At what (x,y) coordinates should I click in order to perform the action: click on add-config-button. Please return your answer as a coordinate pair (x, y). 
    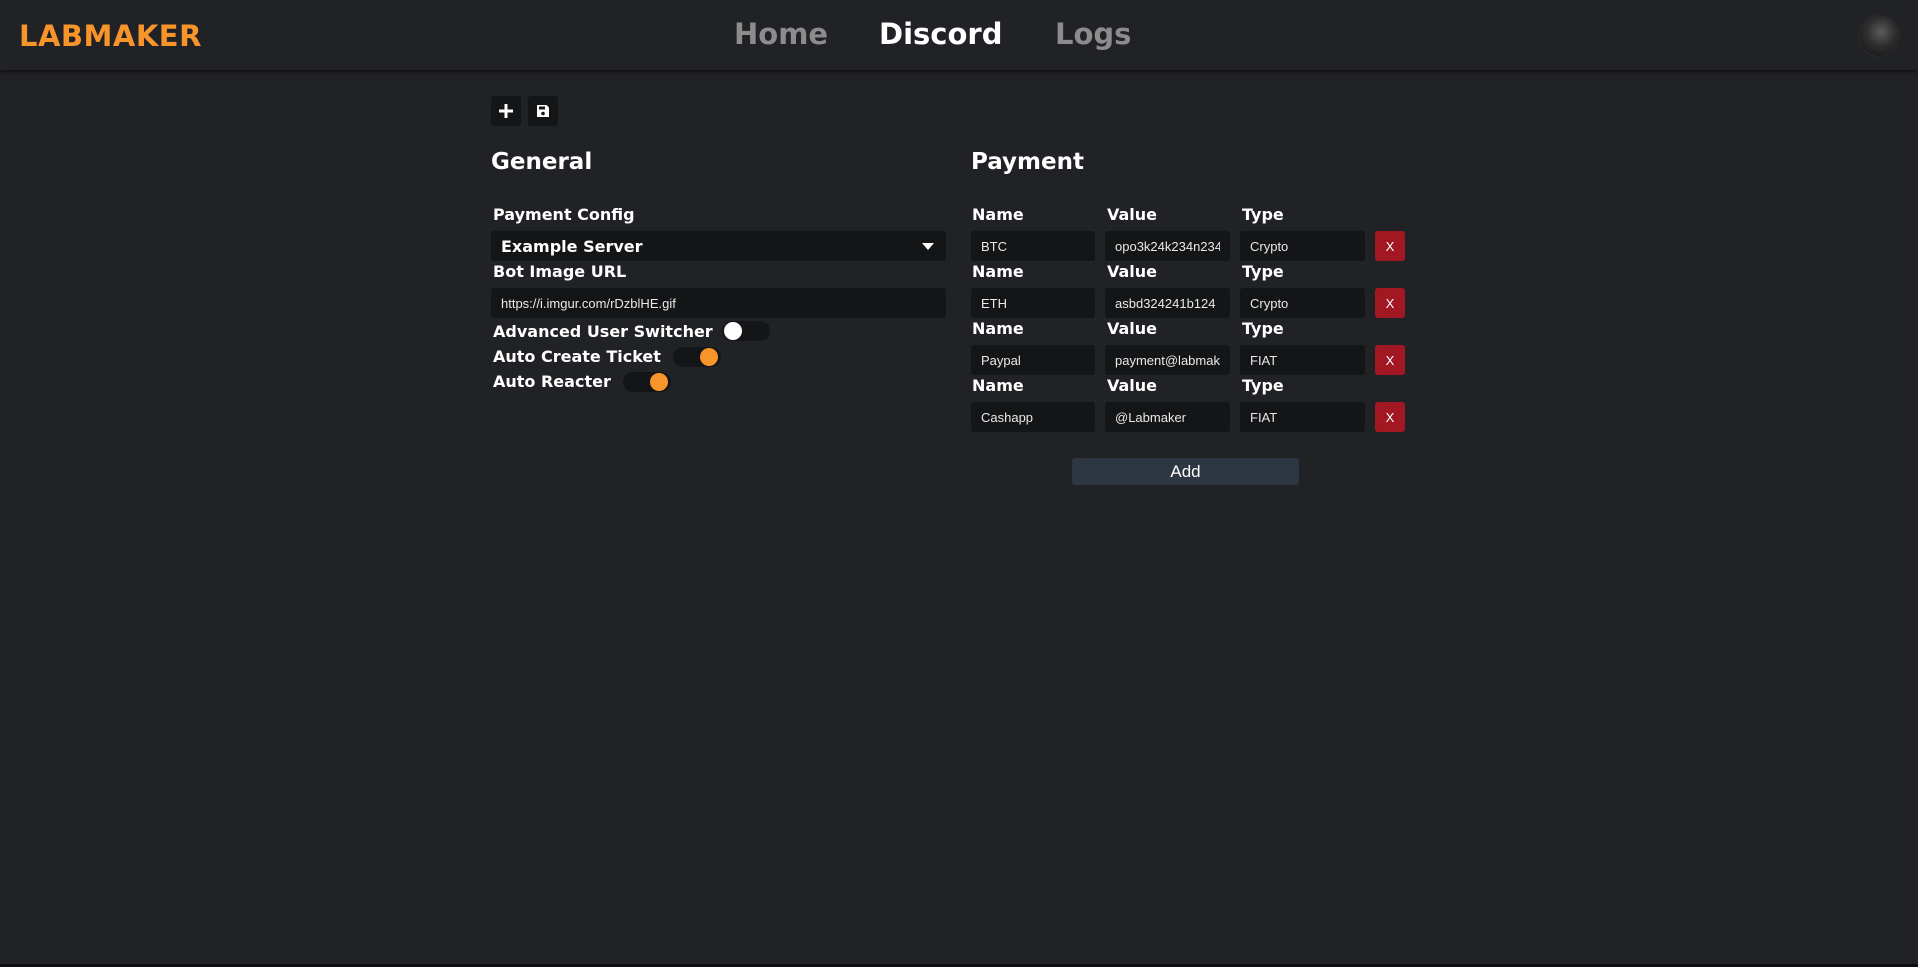
    Looking at the image, I should click on (506, 111).